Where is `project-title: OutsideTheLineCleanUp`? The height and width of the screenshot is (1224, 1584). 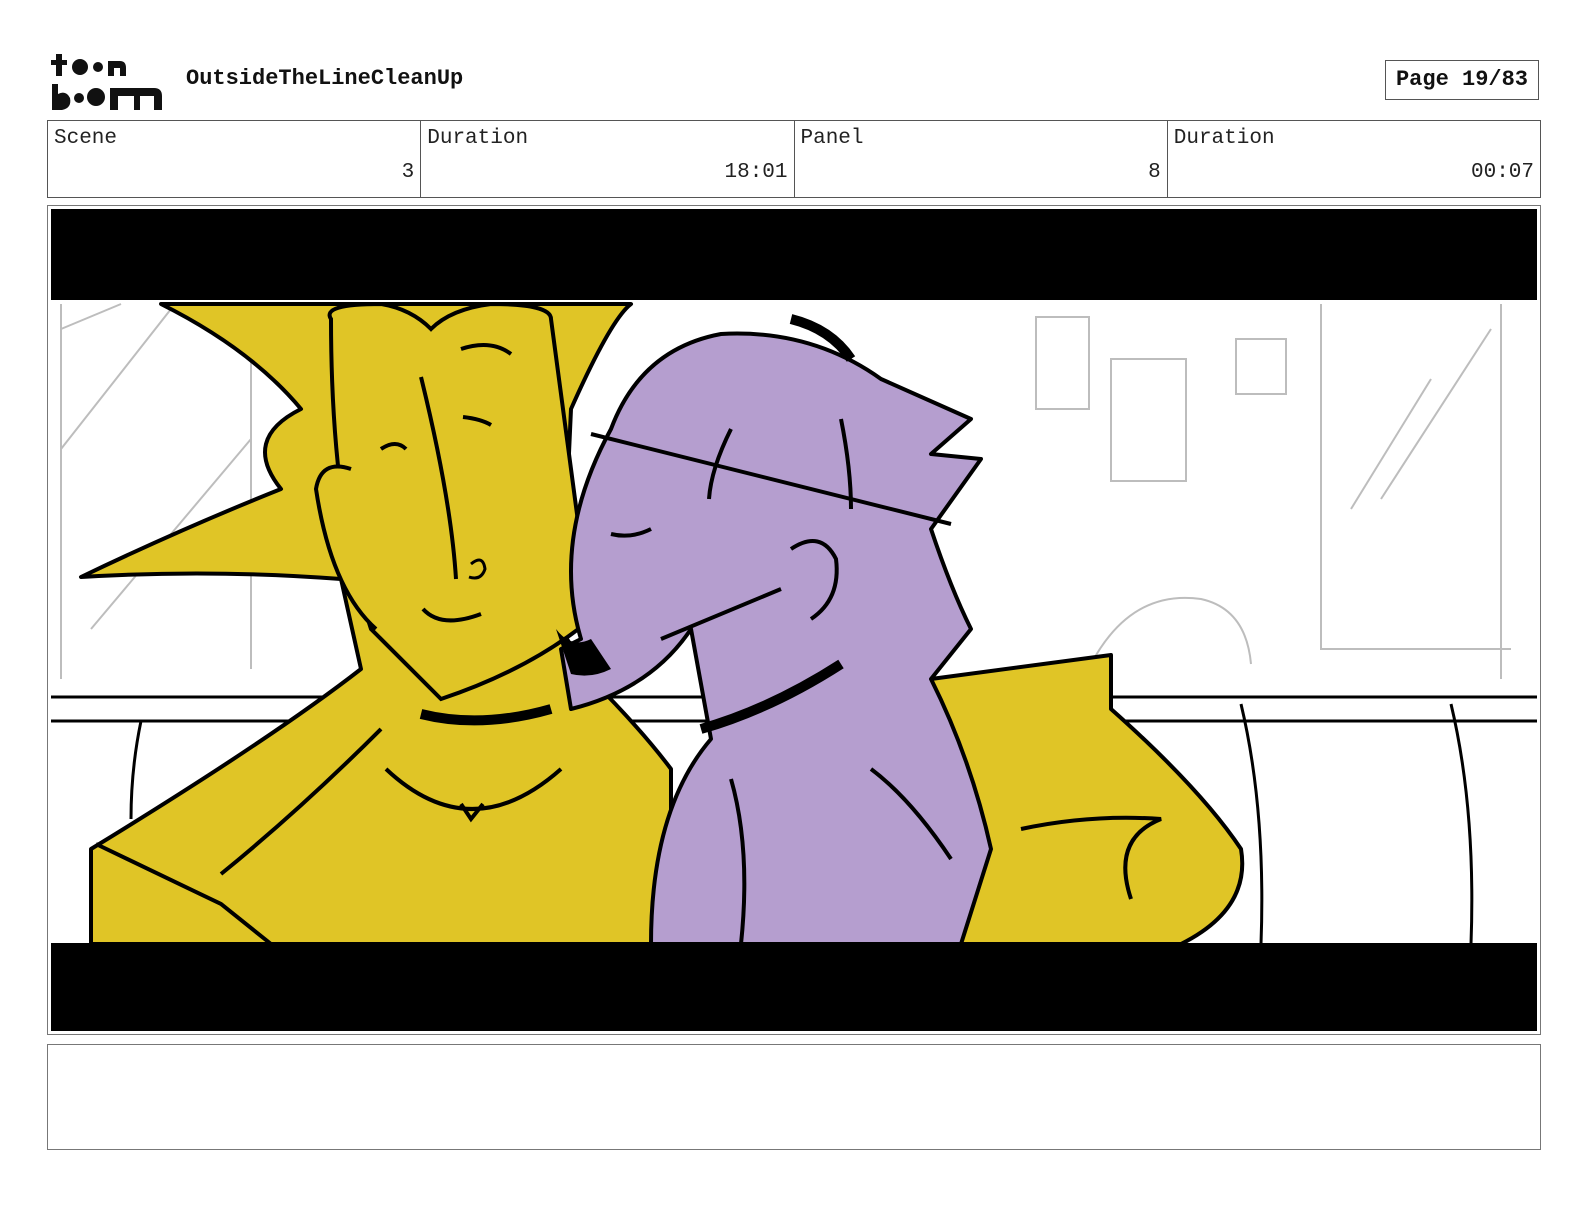
project-title: OutsideTheLineCleanUp is located at coordinates (325, 78).